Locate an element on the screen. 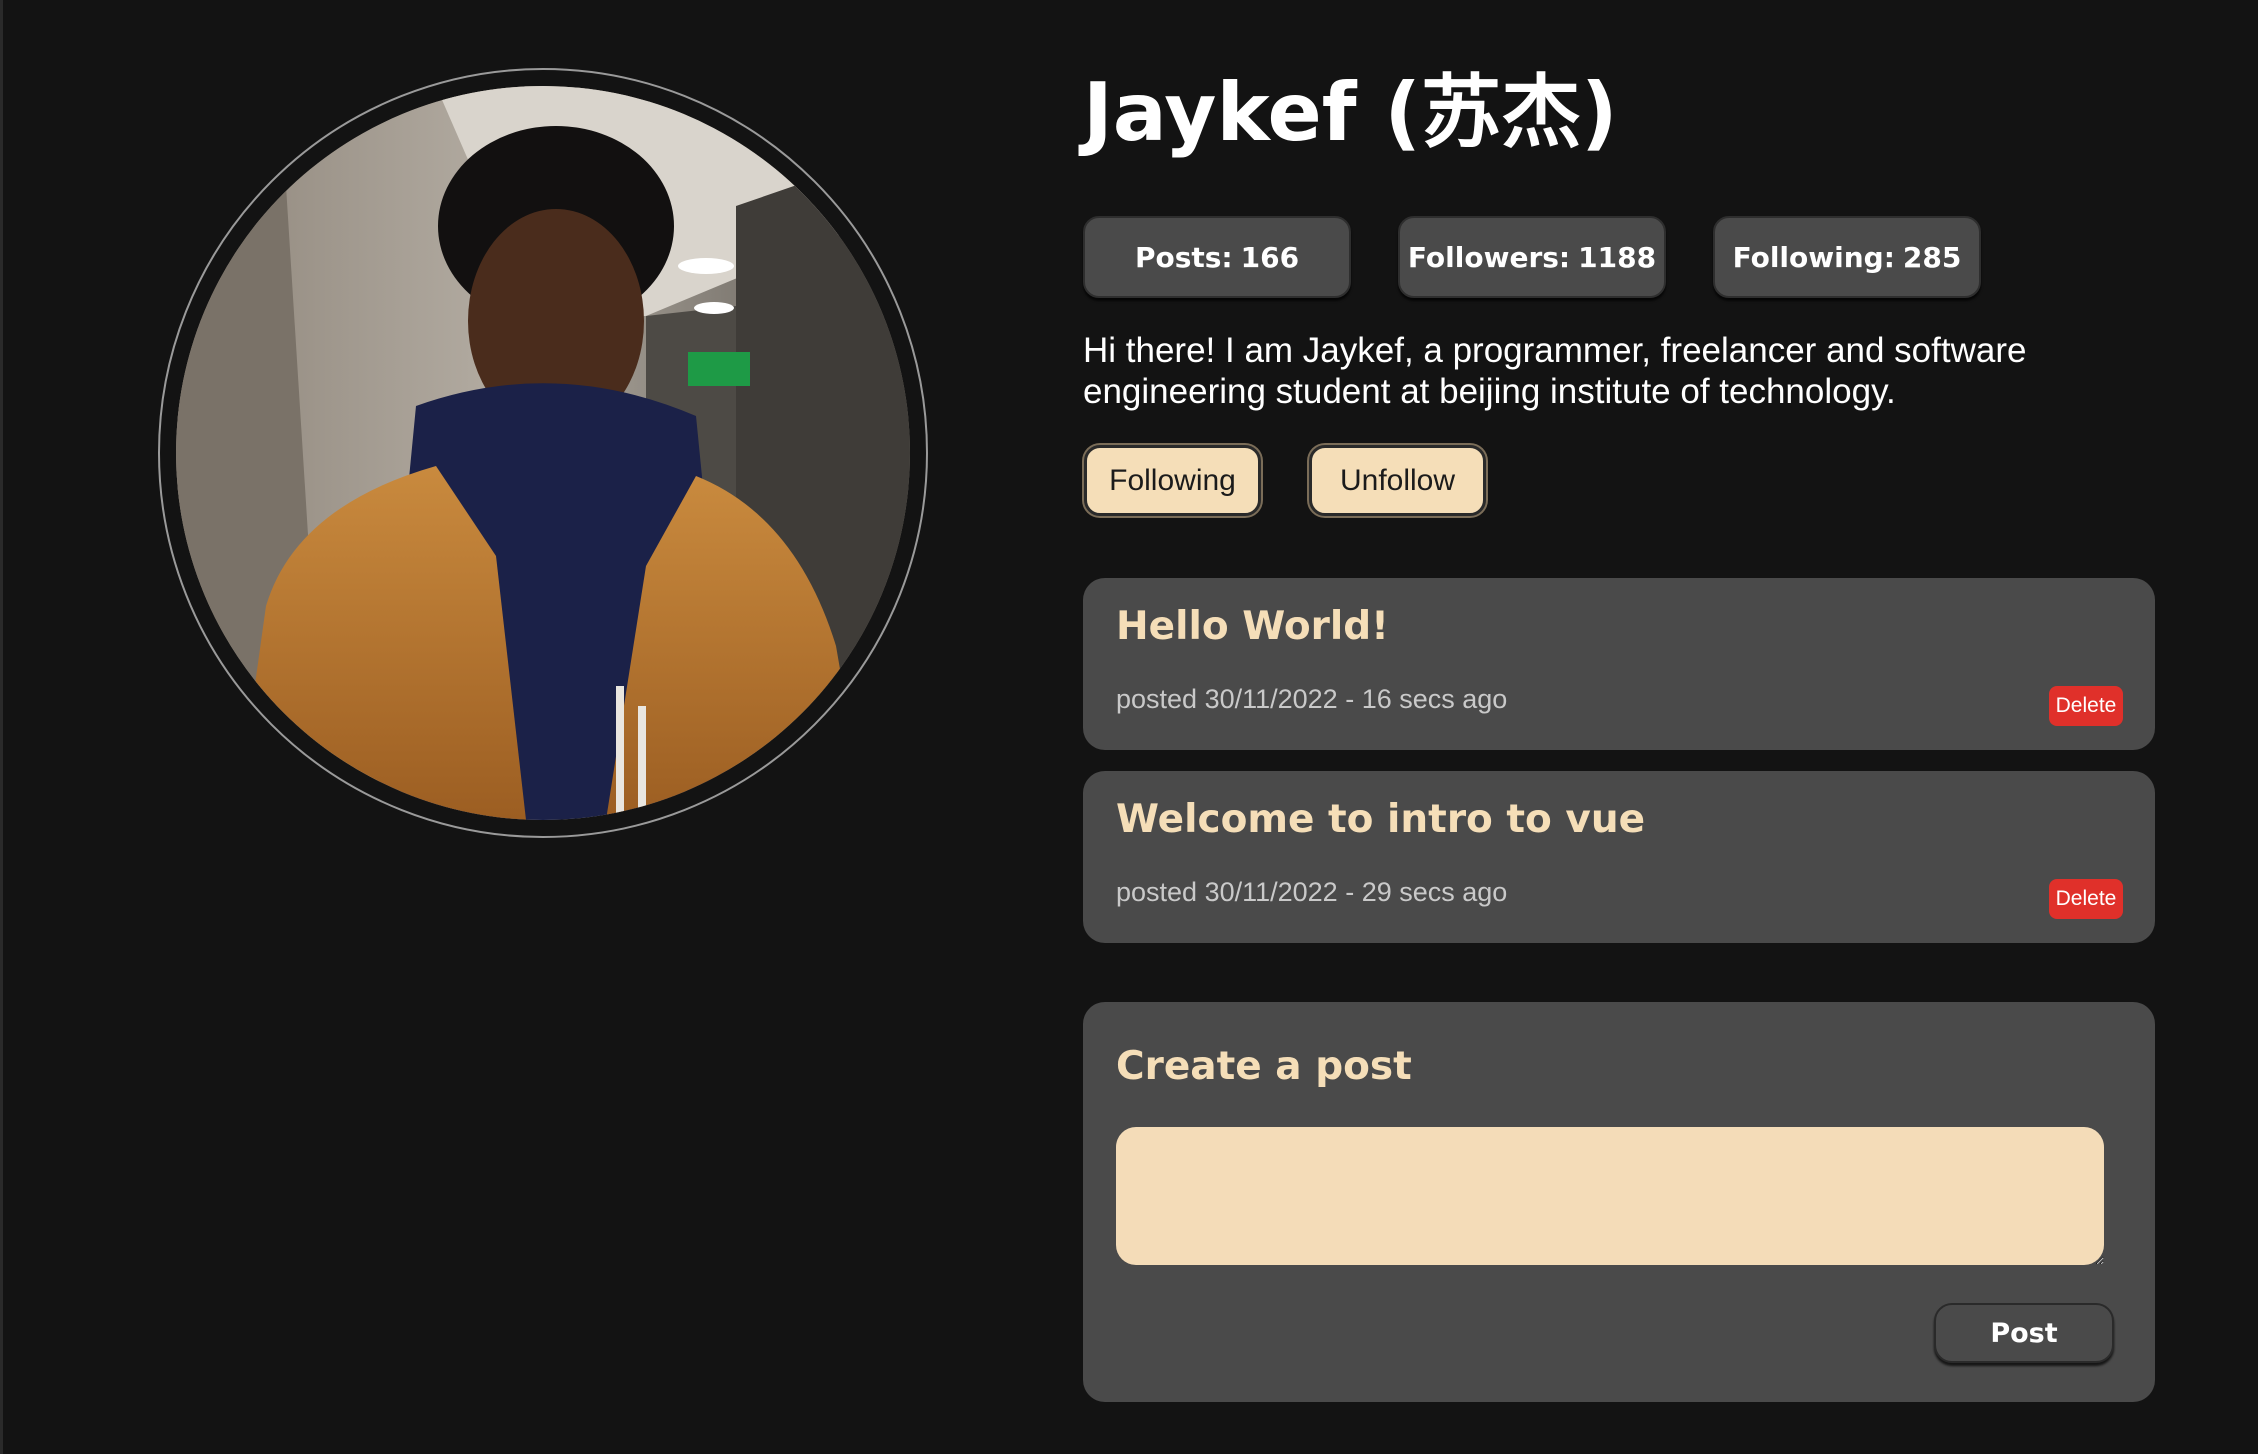 The height and width of the screenshot is (1454, 2258). post-title: Welcome to intro to vue is located at coordinates (1381, 819).